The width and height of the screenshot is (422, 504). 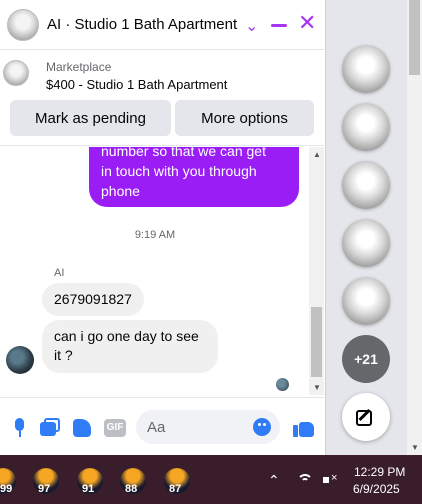 What do you see at coordinates (82, 428) in the screenshot?
I see `sticker-icon` at bounding box center [82, 428].